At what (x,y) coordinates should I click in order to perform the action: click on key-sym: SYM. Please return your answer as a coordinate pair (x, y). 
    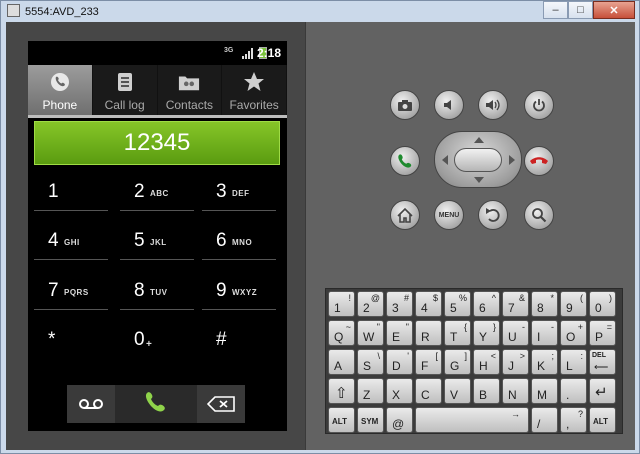
    Looking at the image, I should click on (370, 420).